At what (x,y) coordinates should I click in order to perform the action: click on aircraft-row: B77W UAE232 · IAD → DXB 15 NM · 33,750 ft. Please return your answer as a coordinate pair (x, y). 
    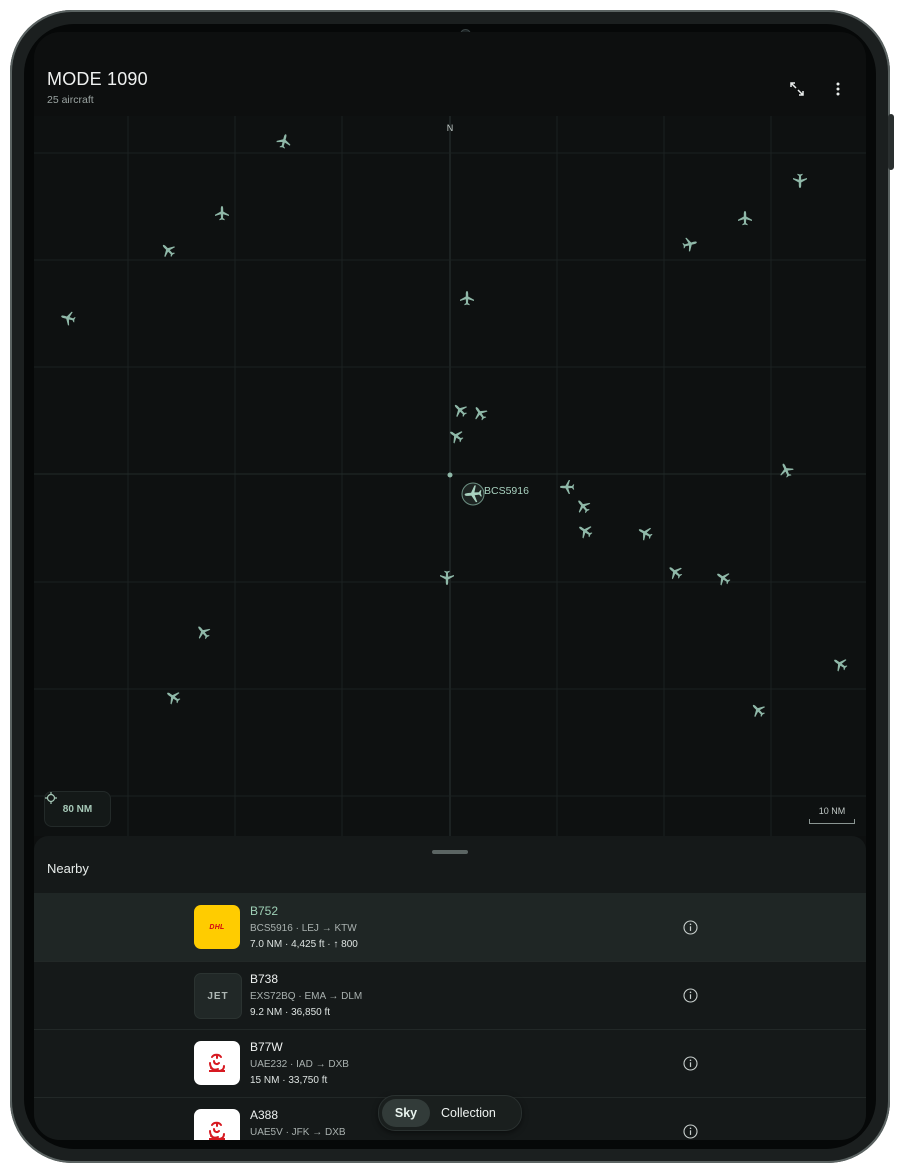
    Looking at the image, I should click on (450, 1063).